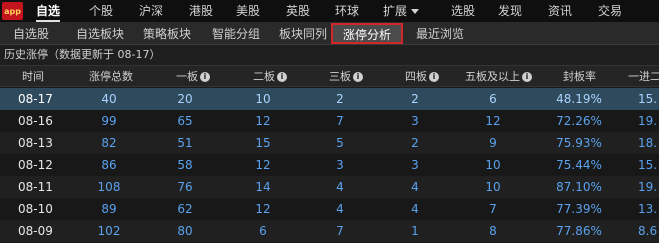 This screenshot has height=243, width=659. Describe the element at coordinates (187, 76) in the screenshot. I see `column-header-label: 一板` at that location.